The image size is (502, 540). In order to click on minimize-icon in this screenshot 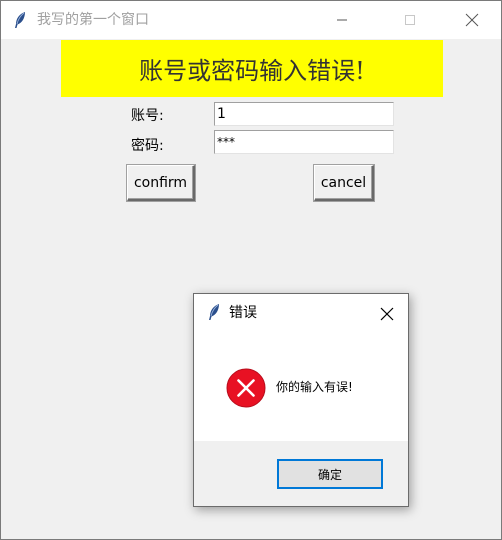, I will do `click(342, 20)`.